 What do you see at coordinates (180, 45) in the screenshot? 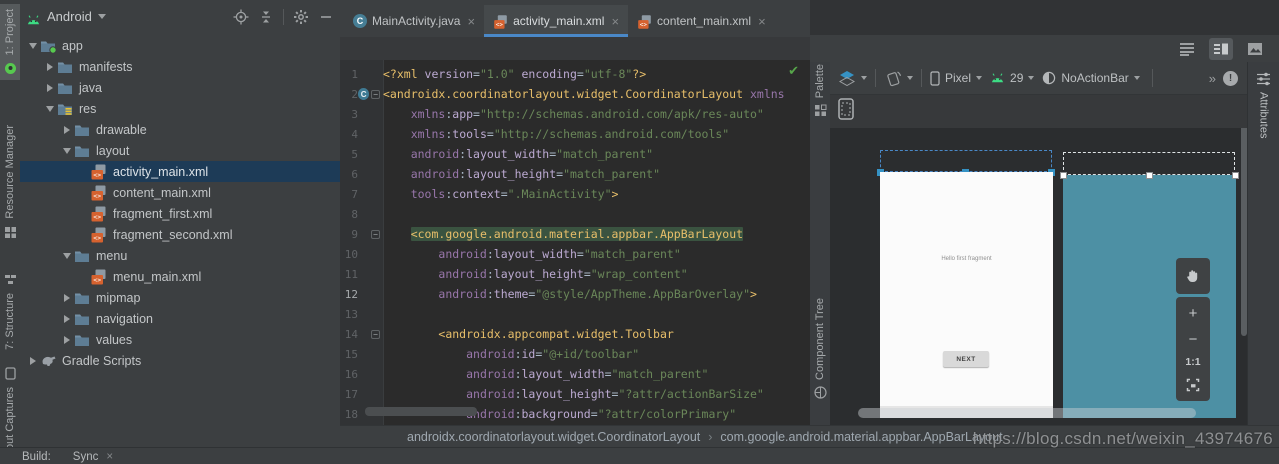
I see `tree-item: app` at bounding box center [180, 45].